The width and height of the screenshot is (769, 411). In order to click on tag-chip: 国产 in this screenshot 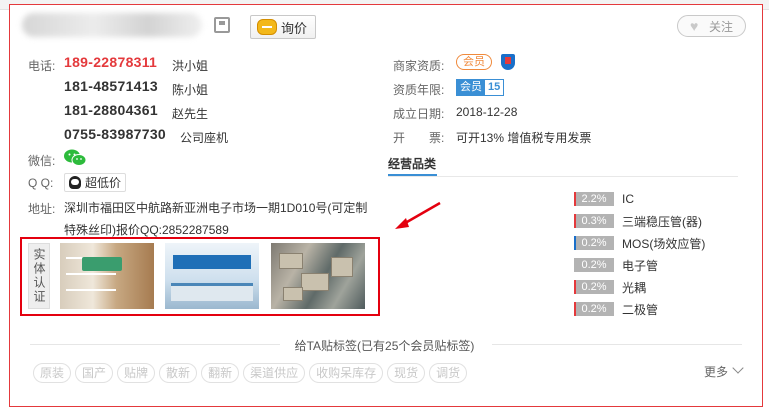, I will do `click(94, 373)`.